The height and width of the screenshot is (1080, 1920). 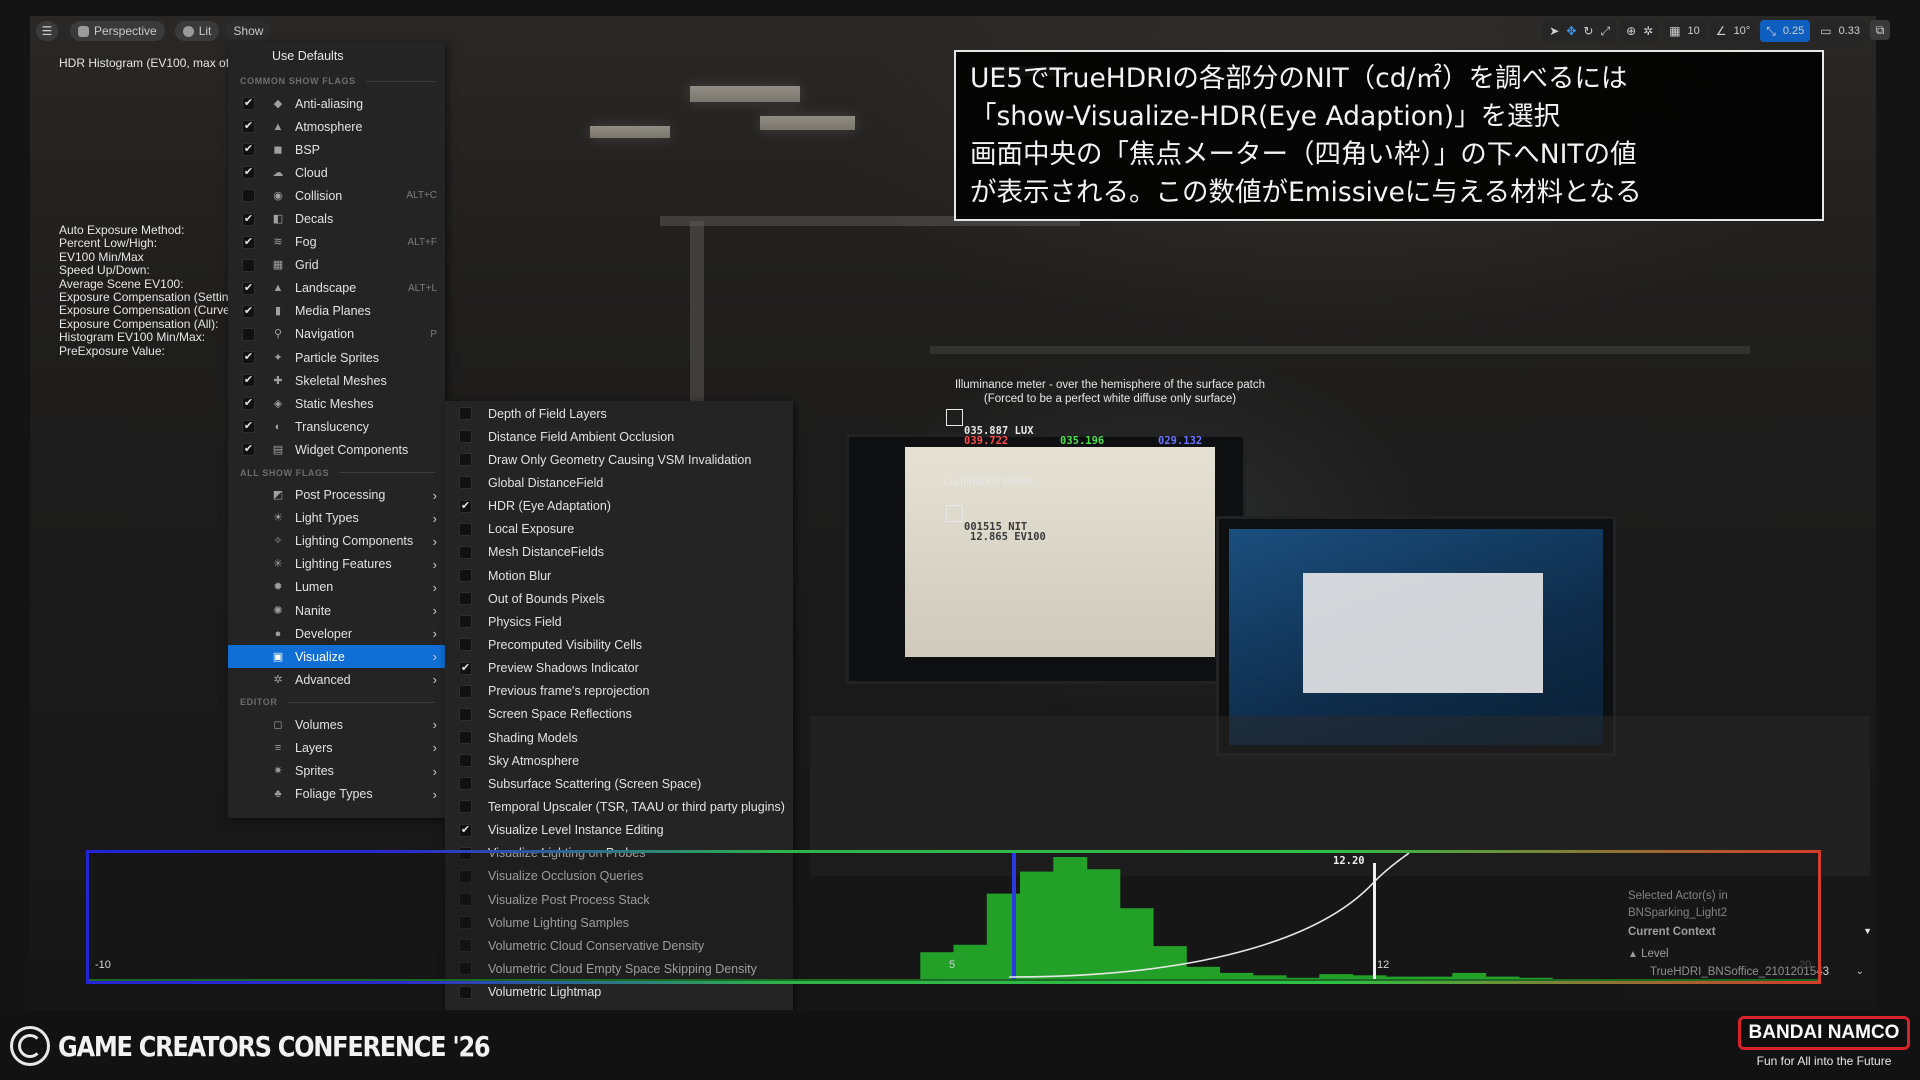 I want to click on scale-icon: ⤢, so click(x=1605, y=31).